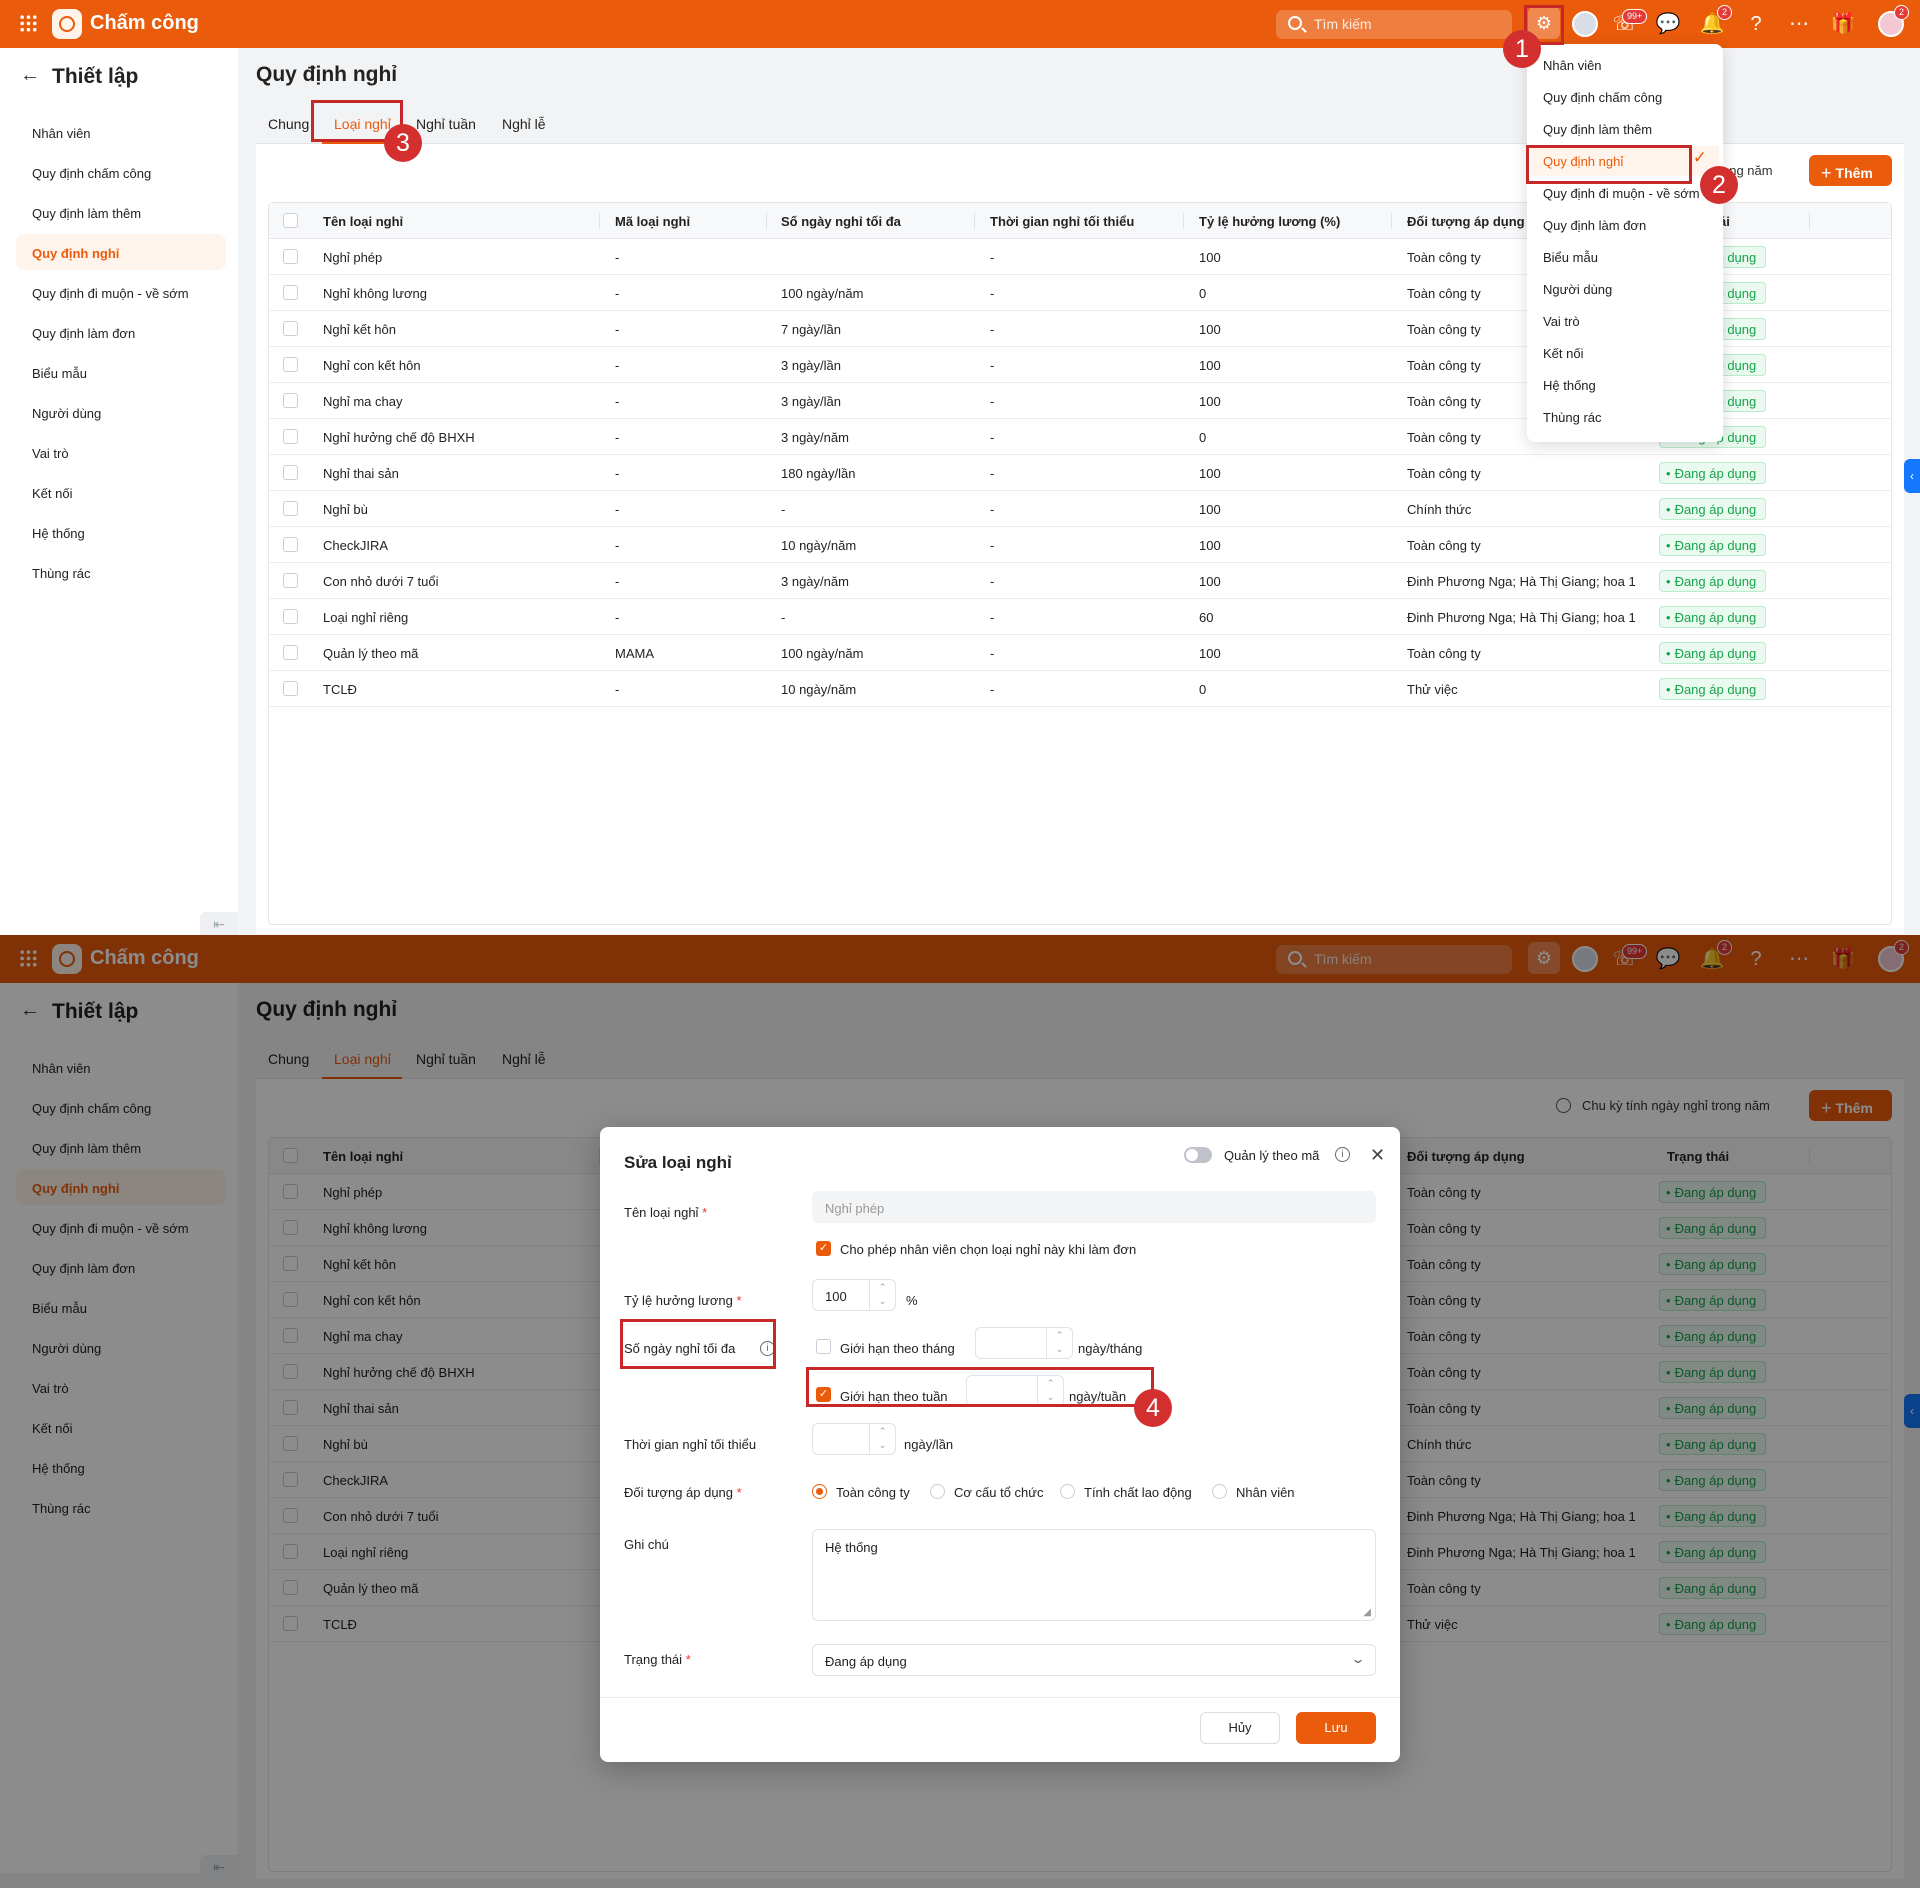 This screenshot has width=1920, height=1888. Describe the element at coordinates (1219, 1491) in the screenshot. I see `radio-nhan-vien` at that location.